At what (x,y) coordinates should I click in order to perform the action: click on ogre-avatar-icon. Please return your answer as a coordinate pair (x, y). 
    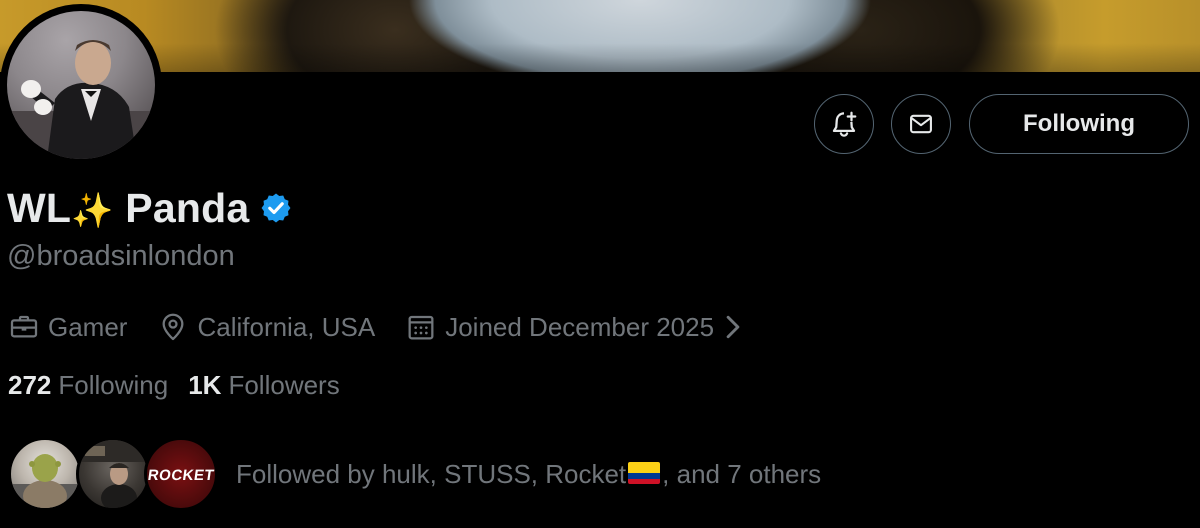
    Looking at the image, I should click on (45, 481).